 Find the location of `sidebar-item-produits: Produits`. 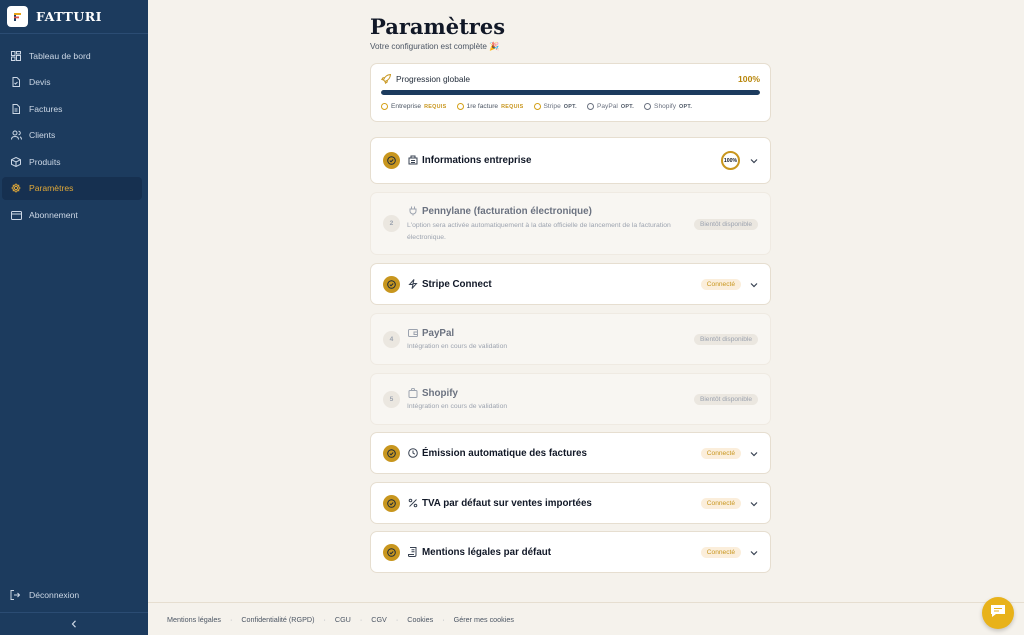

sidebar-item-produits: Produits is located at coordinates (72, 161).